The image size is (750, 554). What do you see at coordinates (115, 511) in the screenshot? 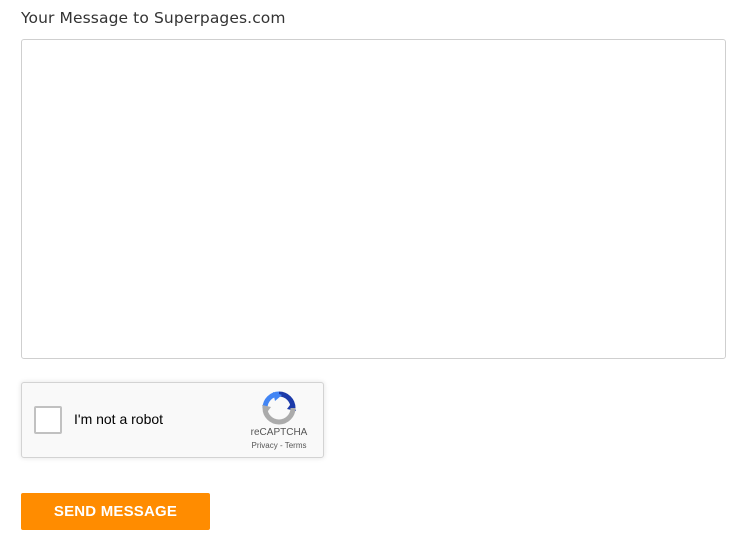
I see `send-message-button: SEND MESSAGE` at bounding box center [115, 511].